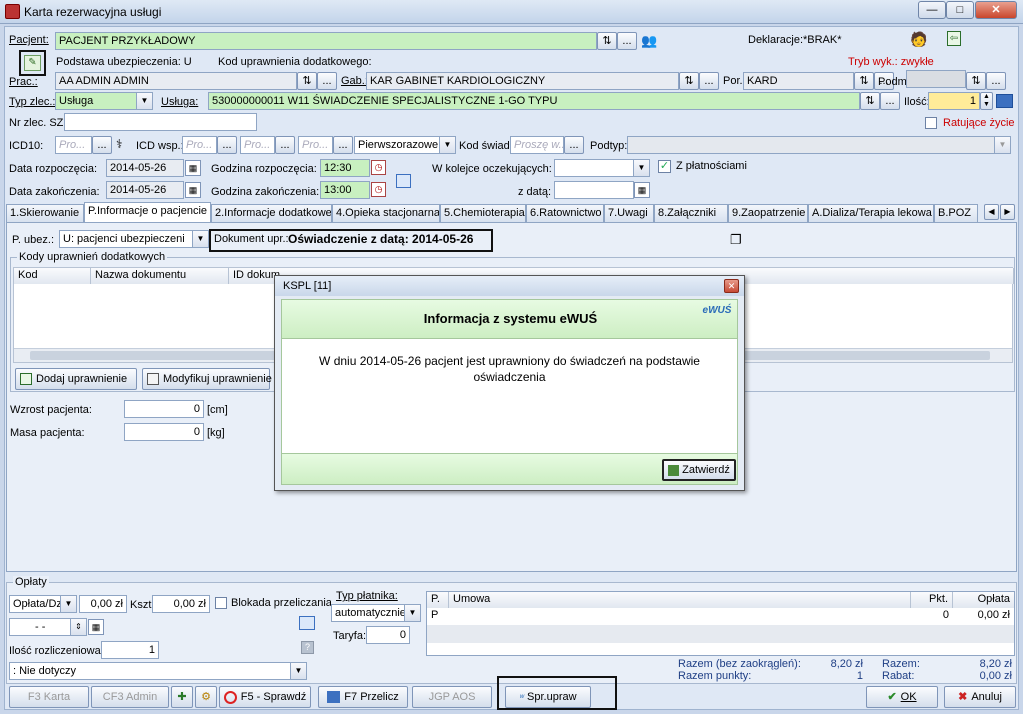 This screenshot has height=714, width=1023. I want to click on maximize-button: □, so click(960, 10).